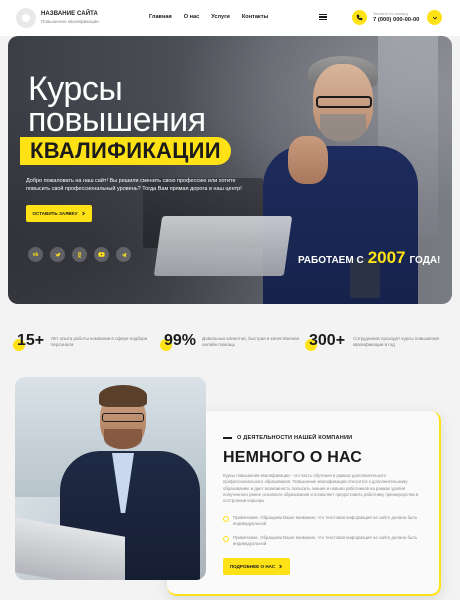 The height and width of the screenshot is (600, 460). I want to click on ok-icon, so click(79, 254).